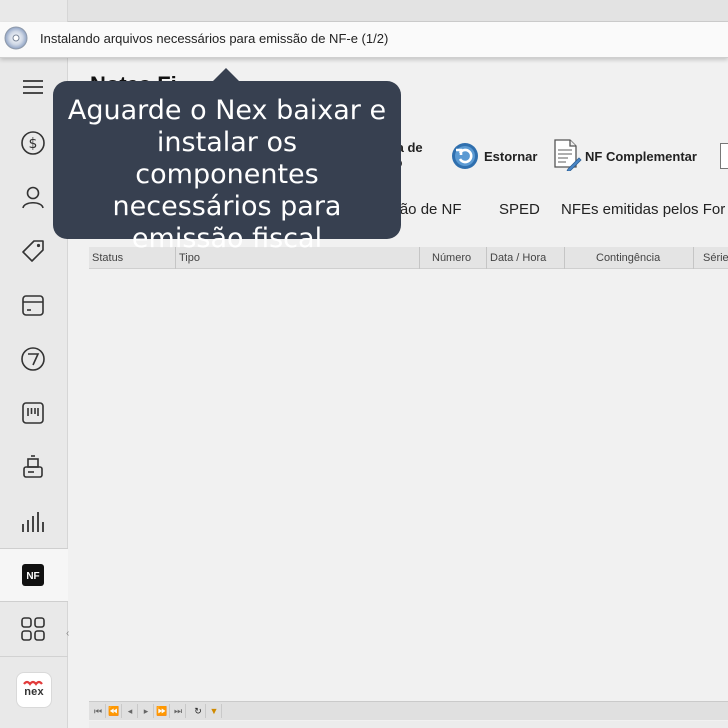 This screenshot has width=728, height=728. I want to click on column-data-hora: Data / Hora, so click(526, 258).